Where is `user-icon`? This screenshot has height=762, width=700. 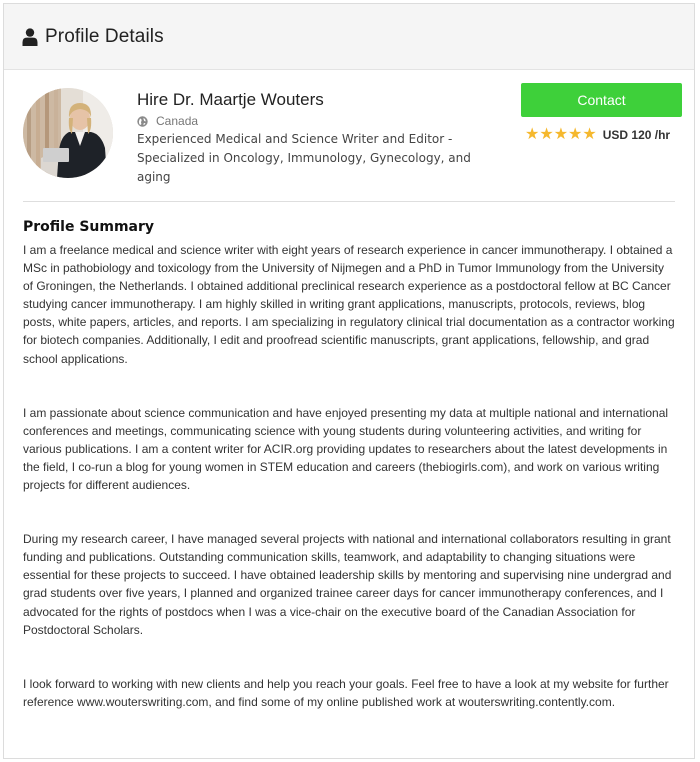 user-icon is located at coordinates (30, 36).